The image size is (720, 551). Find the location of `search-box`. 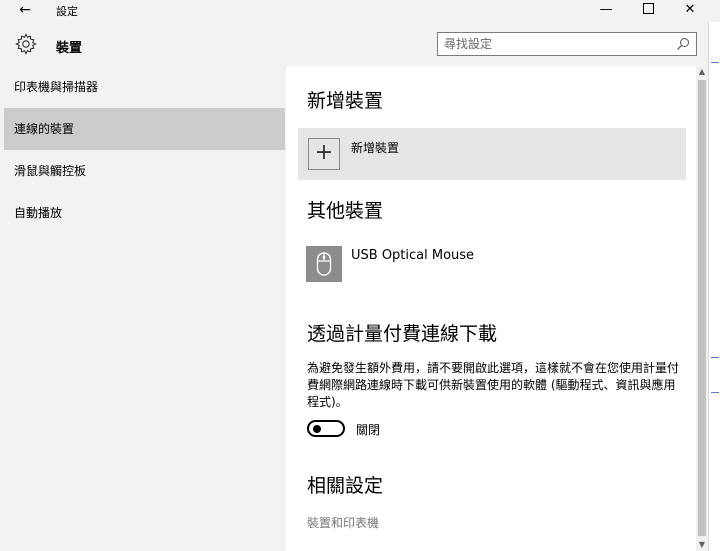

search-box is located at coordinates (567, 44).